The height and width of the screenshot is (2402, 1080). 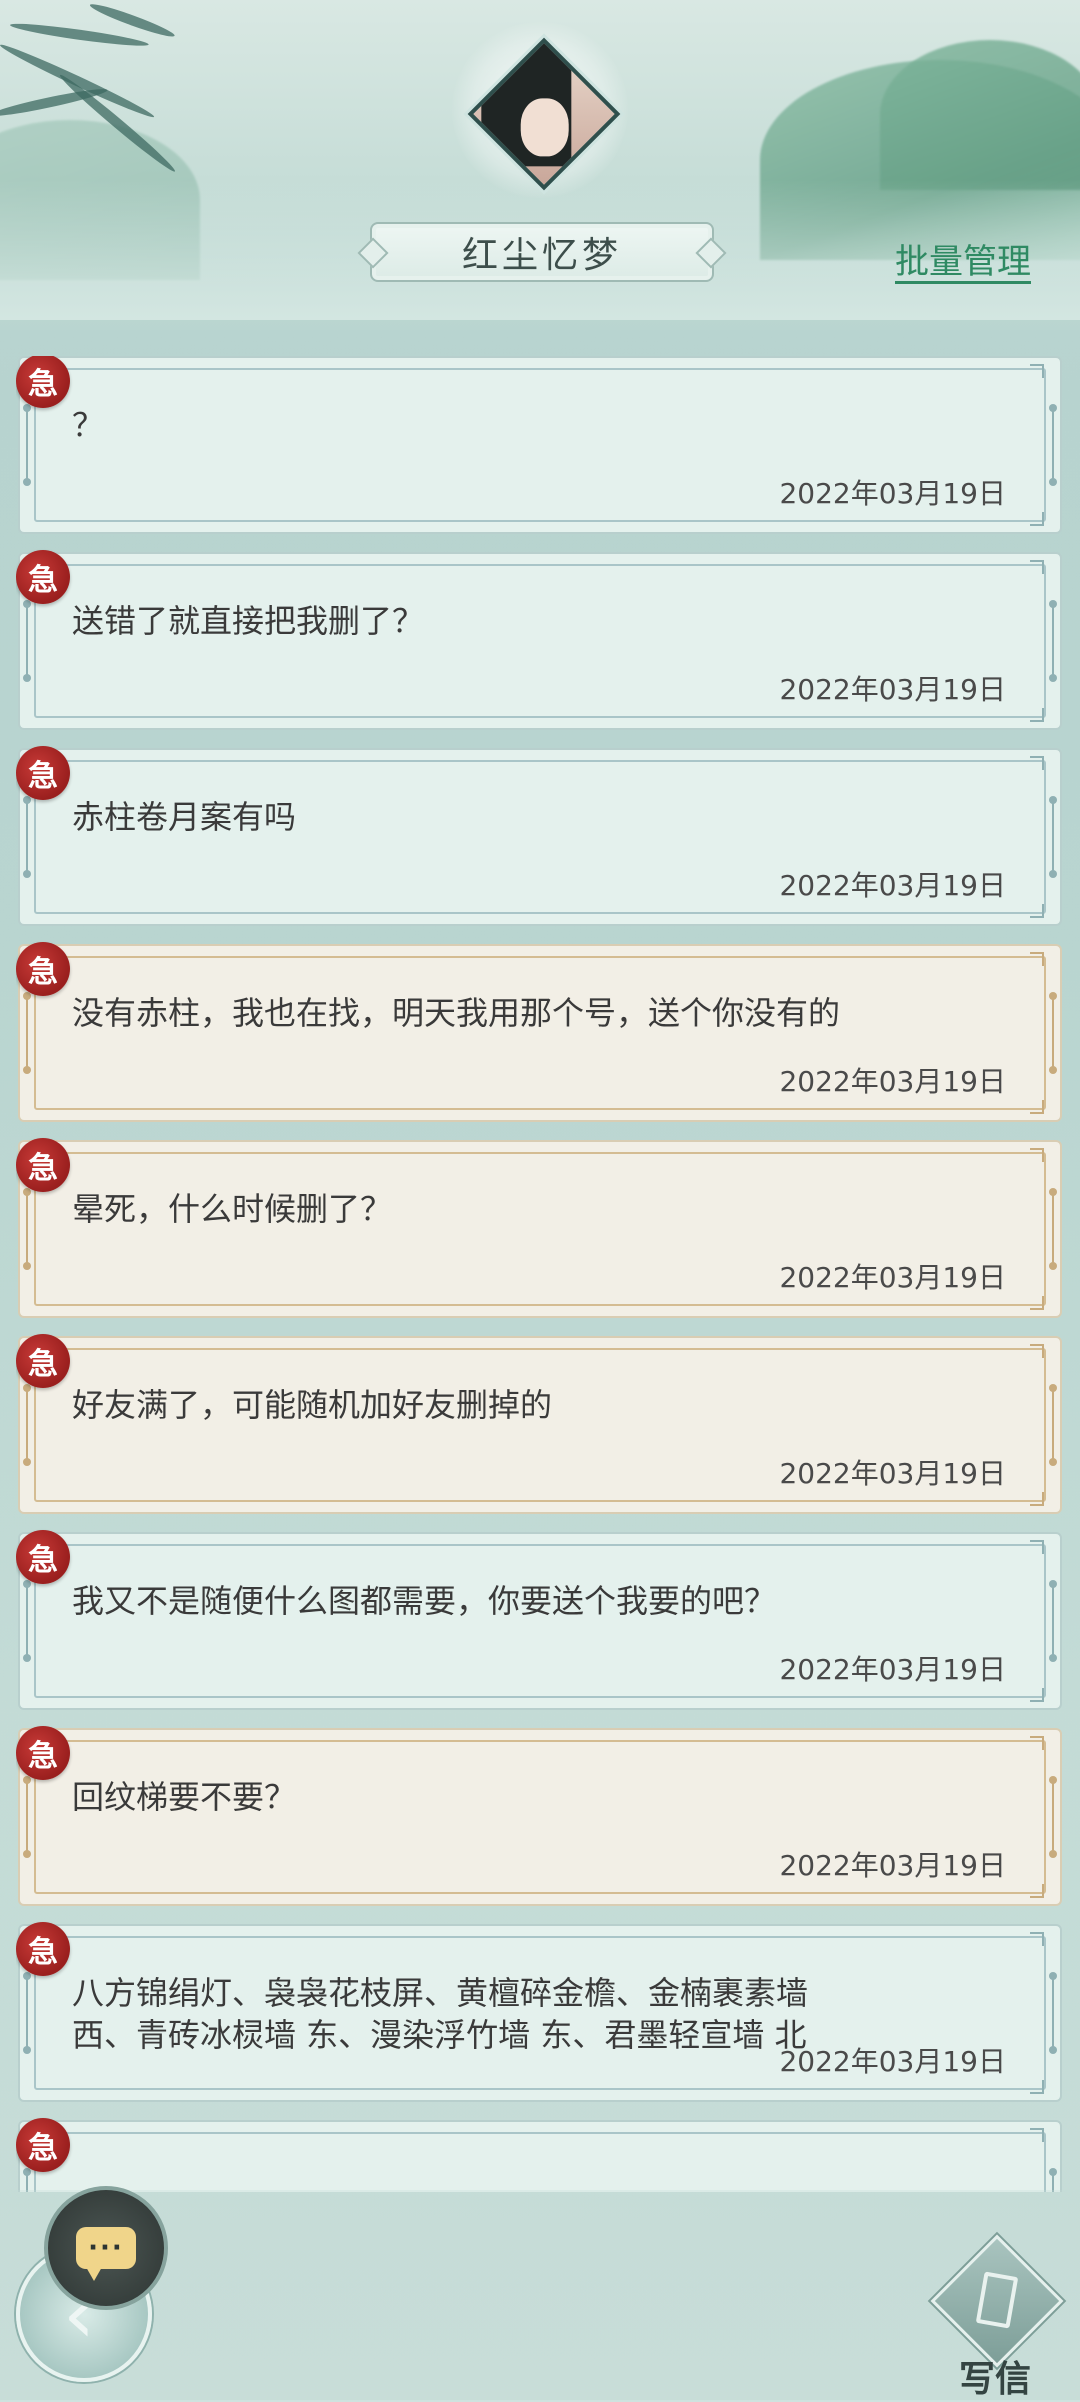 I want to click on message-card: 急？ 2022年03月19日, so click(x=539, y=445).